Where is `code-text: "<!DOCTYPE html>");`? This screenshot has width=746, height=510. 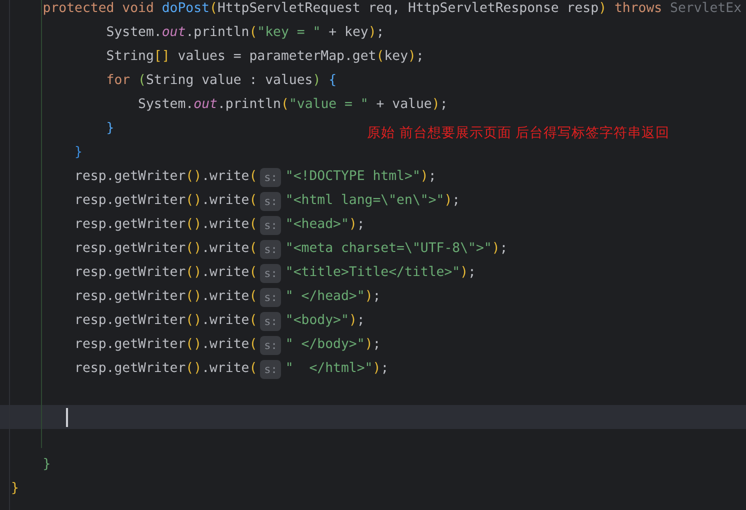 code-text: "<!DOCTYPE html>"); is located at coordinates (360, 177).